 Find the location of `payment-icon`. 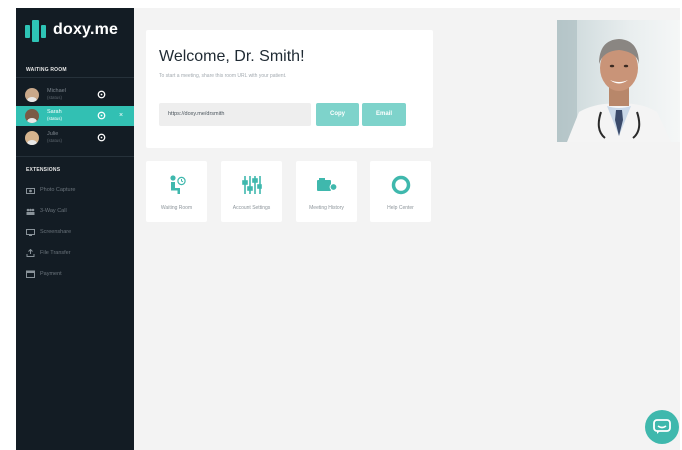

payment-icon is located at coordinates (30, 274).